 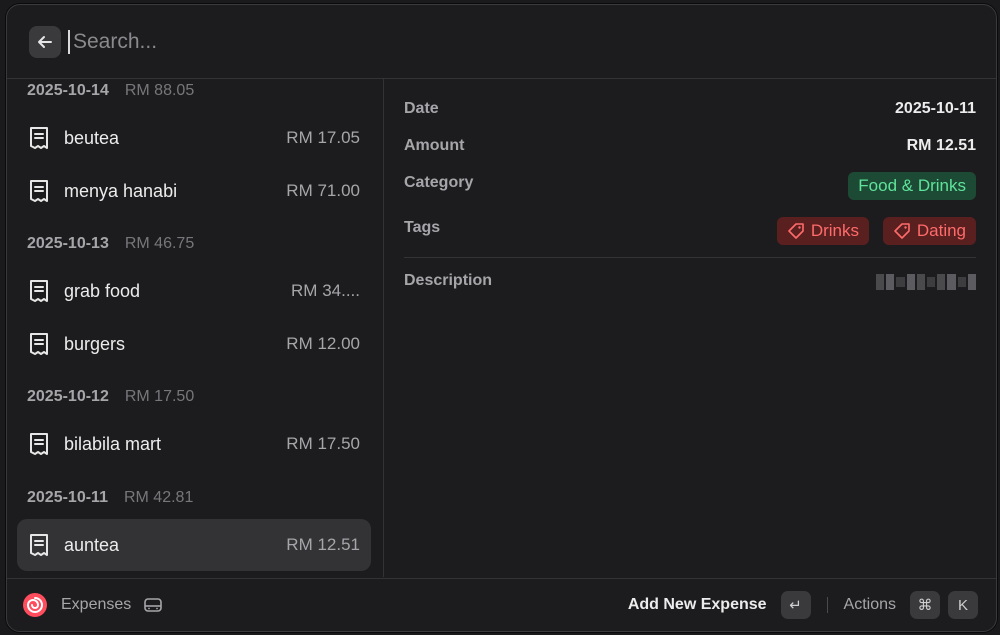 I want to click on category-badge: Food & Drinks, so click(x=912, y=186).